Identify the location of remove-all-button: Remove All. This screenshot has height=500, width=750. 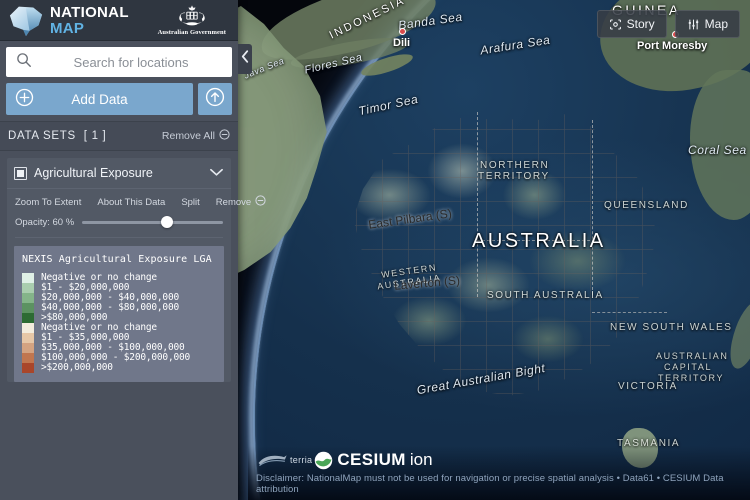
(196, 136).